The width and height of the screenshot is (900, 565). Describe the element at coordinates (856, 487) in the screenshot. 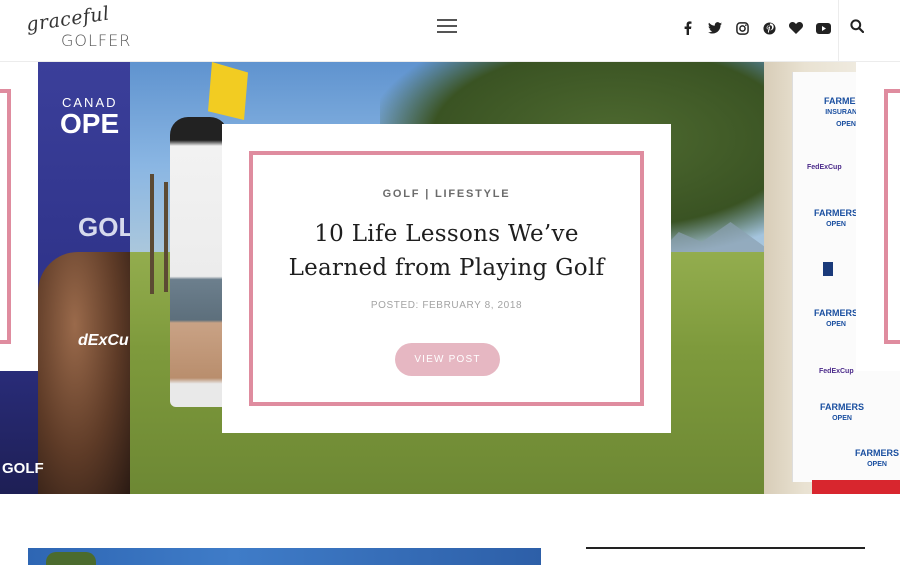

I see `photo-banner-base` at that location.